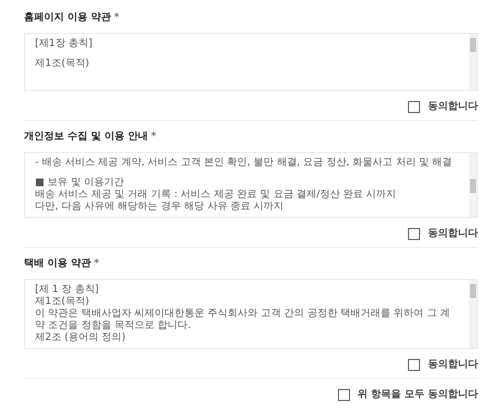 The image size is (502, 414). Describe the element at coordinates (418, 394) in the screenshot. I see `checkbox-label: 위 항목을 모두 동의합니다` at that location.